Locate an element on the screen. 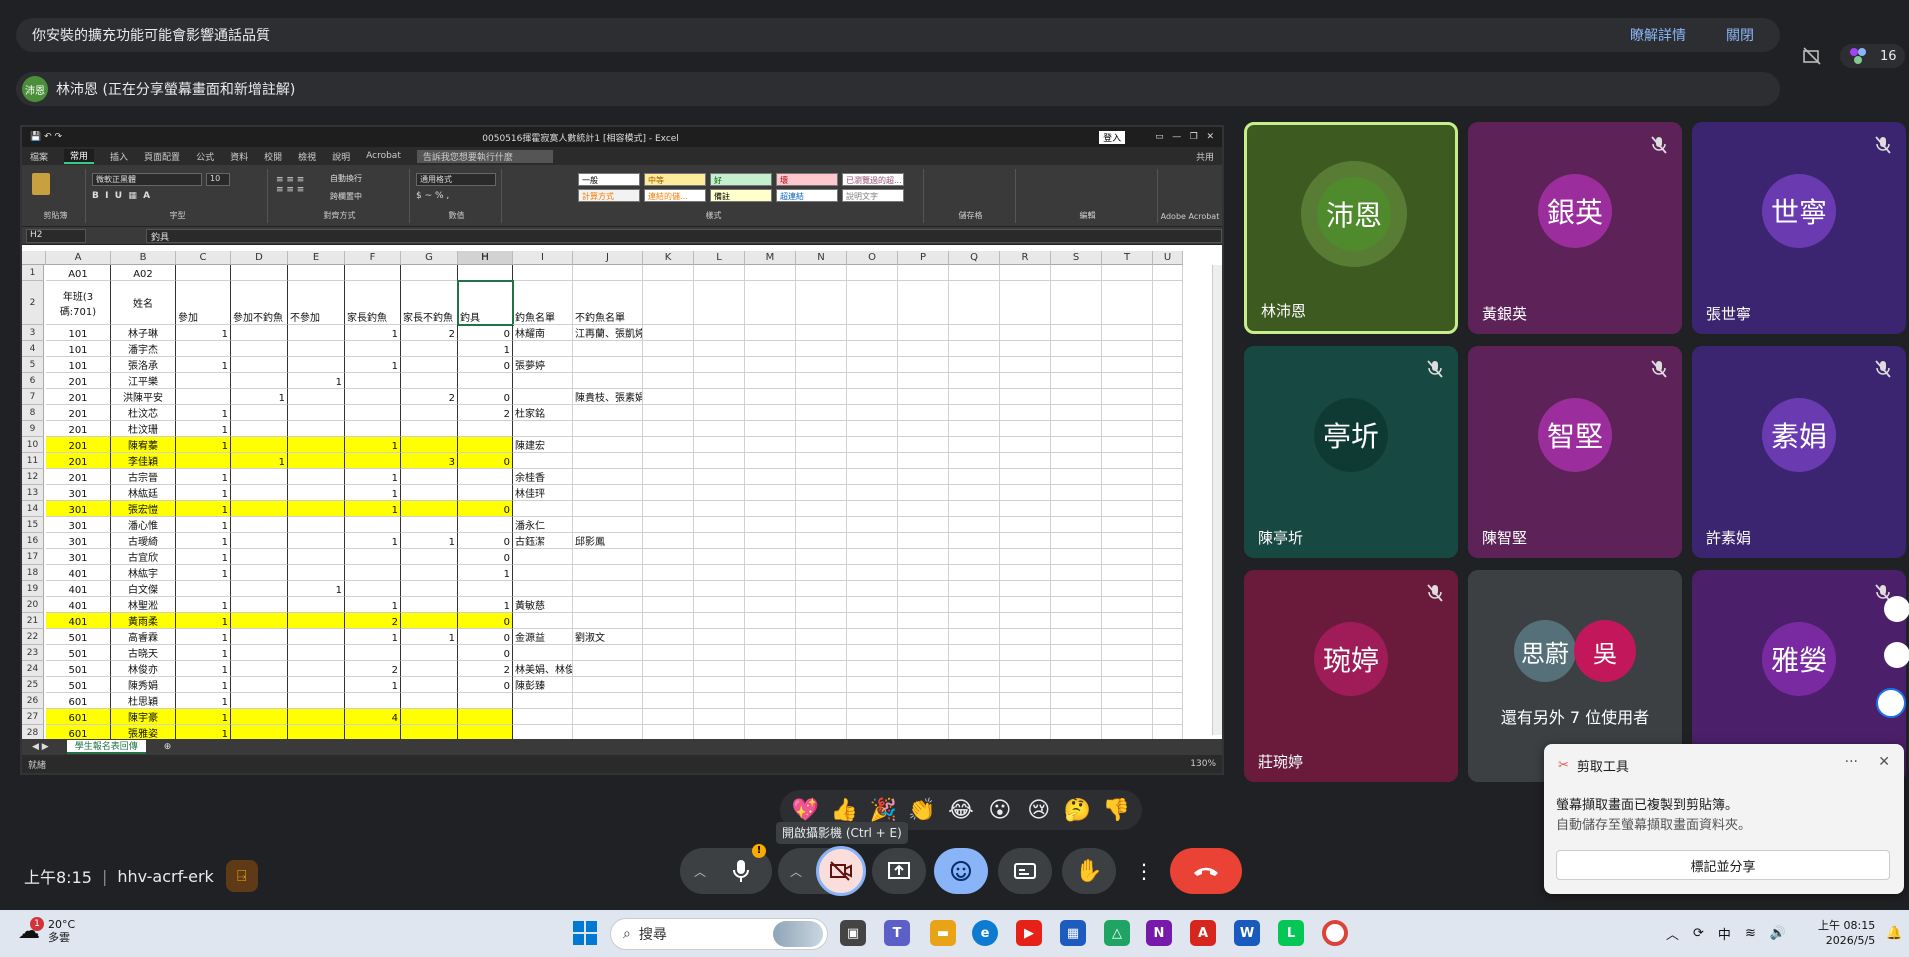  table-cell: 501 is located at coordinates (78, 669).